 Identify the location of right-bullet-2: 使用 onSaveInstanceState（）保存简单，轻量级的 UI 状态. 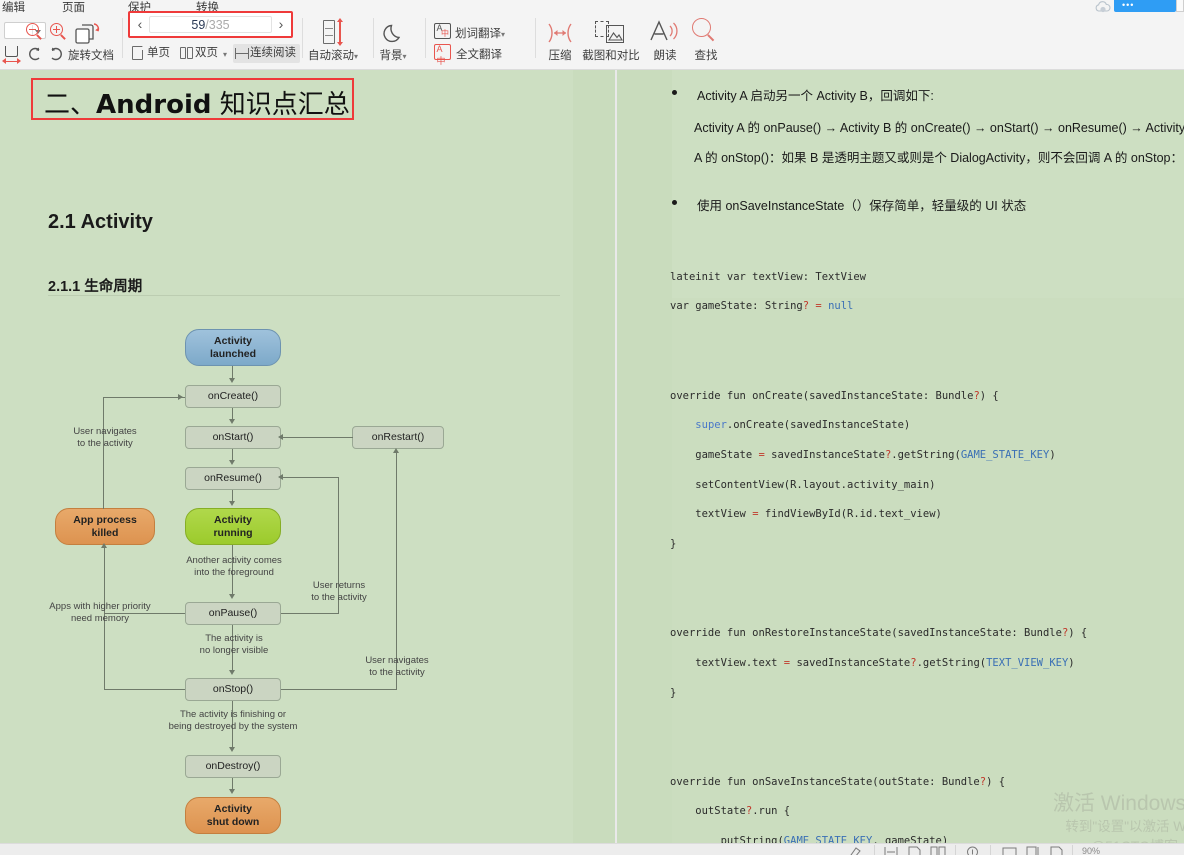
(922, 207).